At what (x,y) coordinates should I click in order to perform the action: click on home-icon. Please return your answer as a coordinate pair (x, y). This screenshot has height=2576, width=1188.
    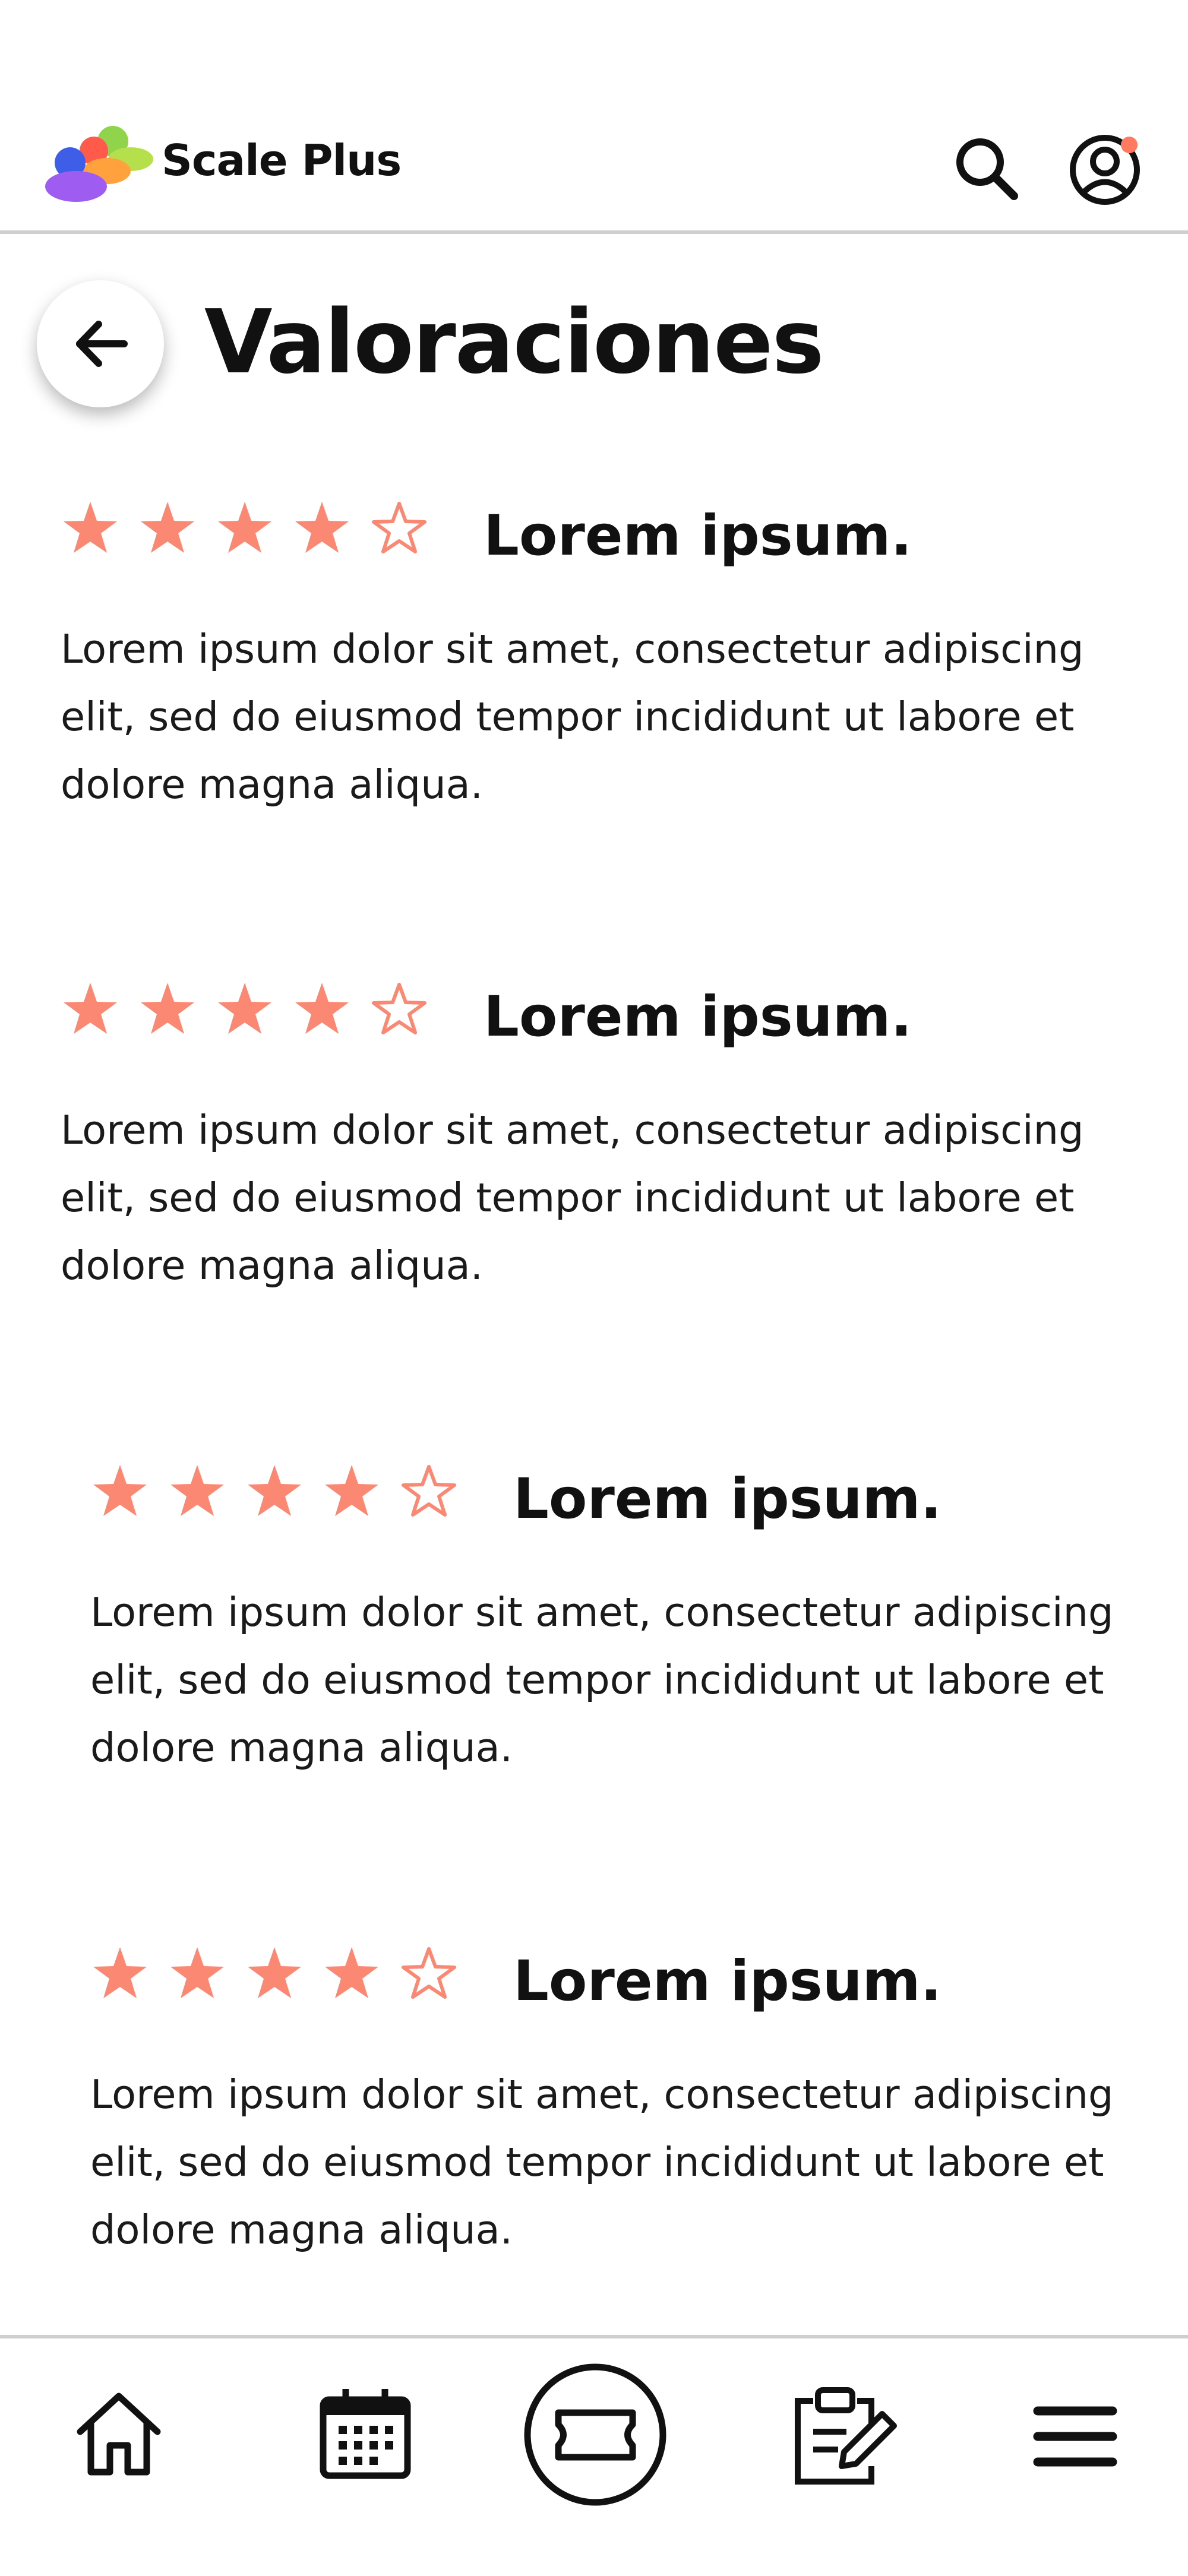
    Looking at the image, I should click on (119, 2434).